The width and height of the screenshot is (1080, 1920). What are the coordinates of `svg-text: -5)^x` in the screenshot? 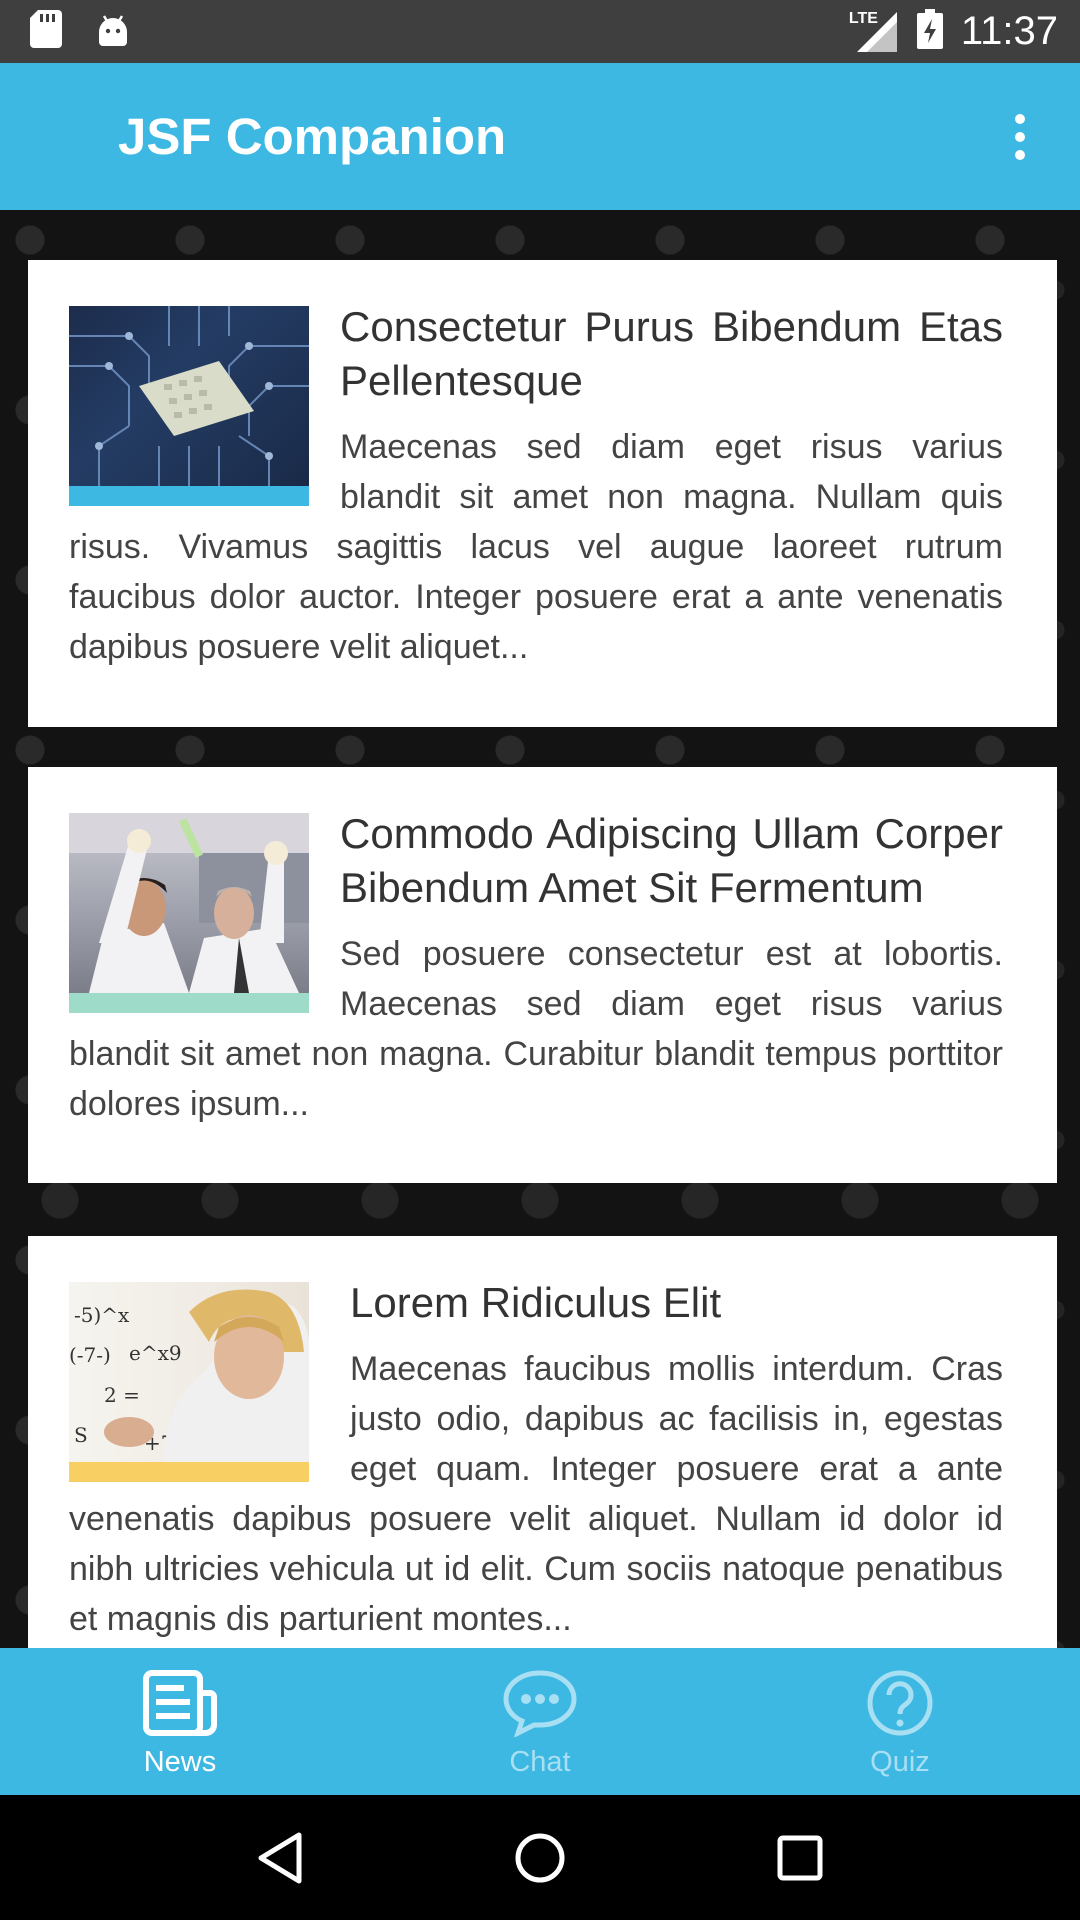 It's located at (102, 1315).